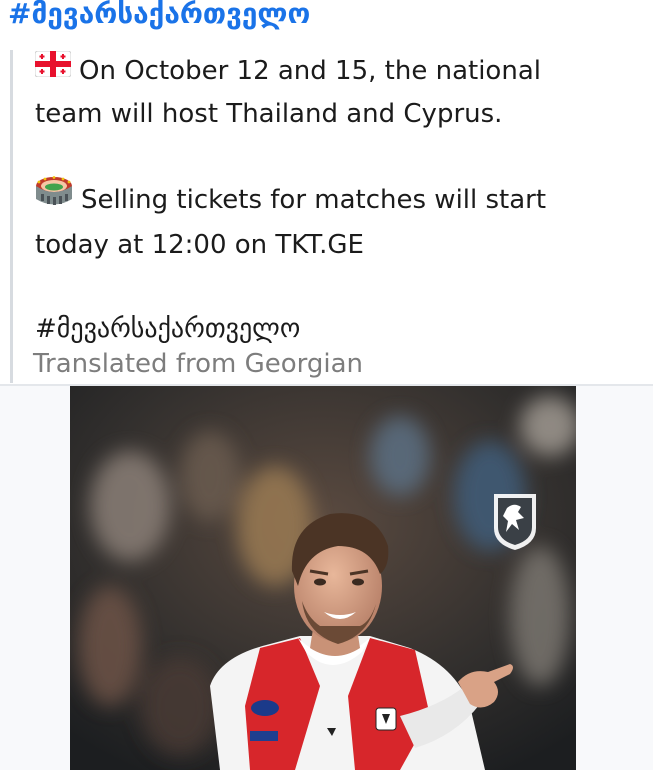  I want to click on stadium-icon, so click(54, 197).